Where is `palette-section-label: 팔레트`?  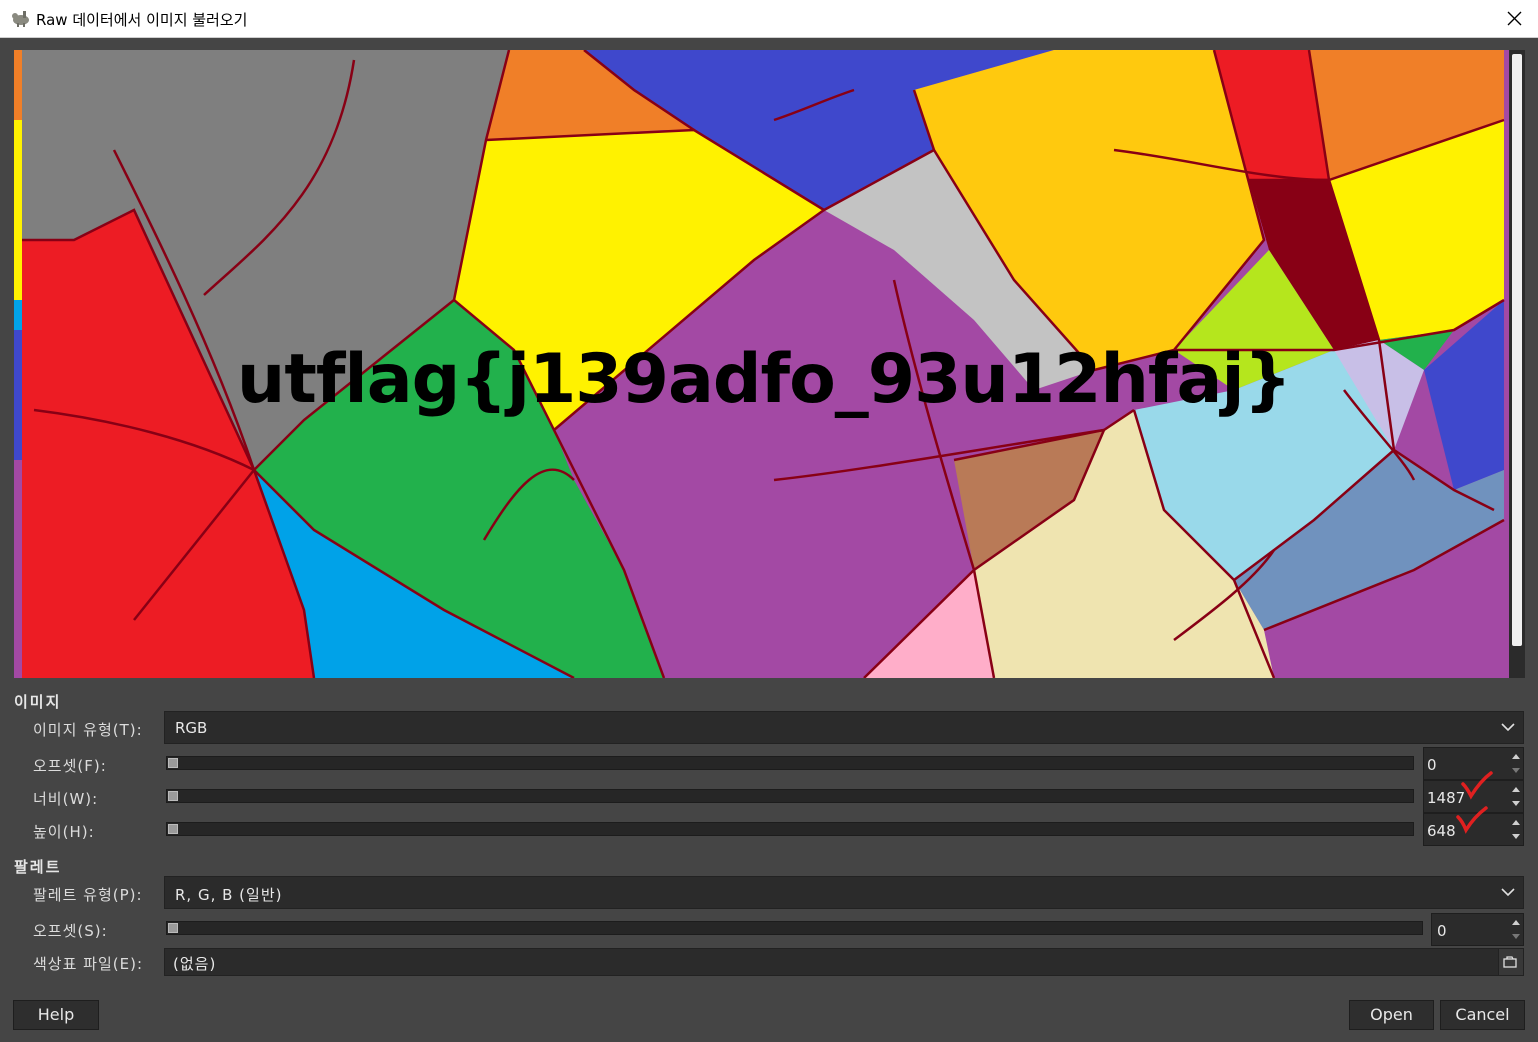
palette-section-label: 팔레트 is located at coordinates (38, 867).